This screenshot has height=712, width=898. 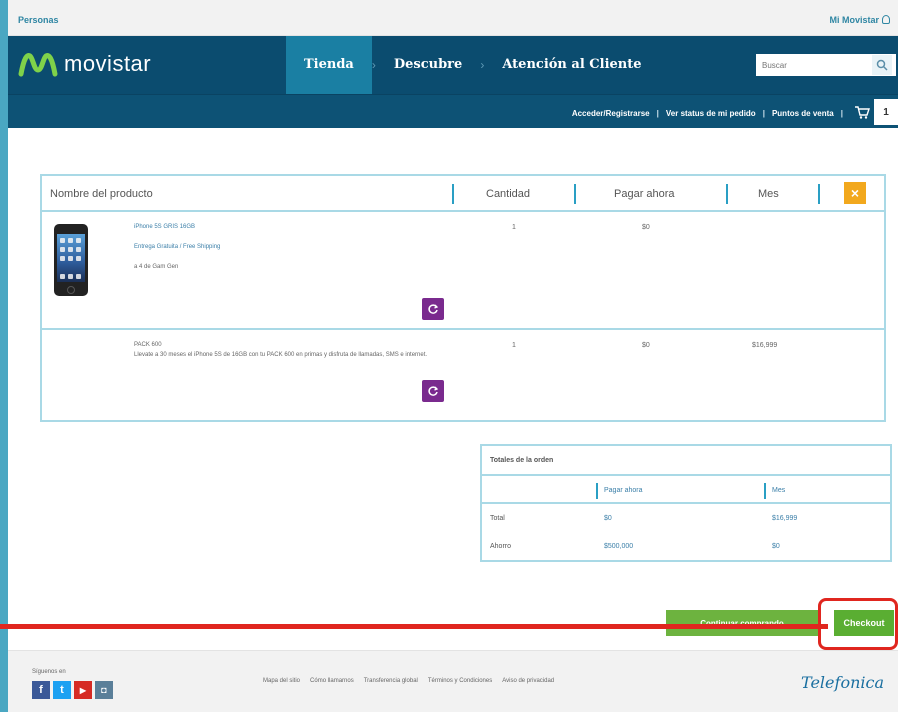 What do you see at coordinates (882, 65) in the screenshot?
I see `search-icon` at bounding box center [882, 65].